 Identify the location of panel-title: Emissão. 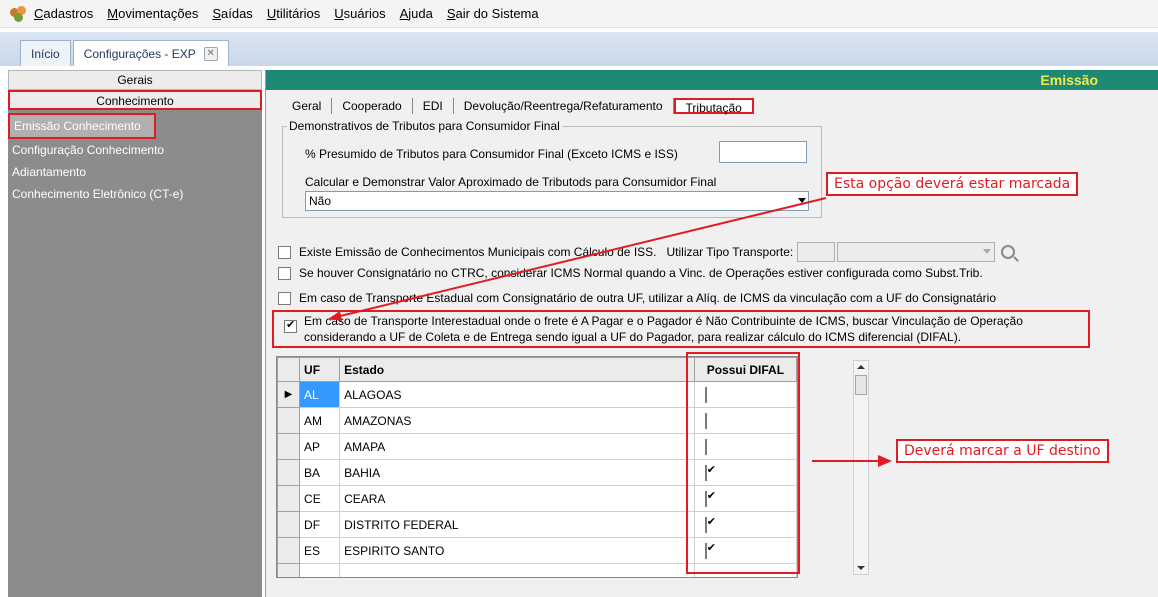
(712, 80).